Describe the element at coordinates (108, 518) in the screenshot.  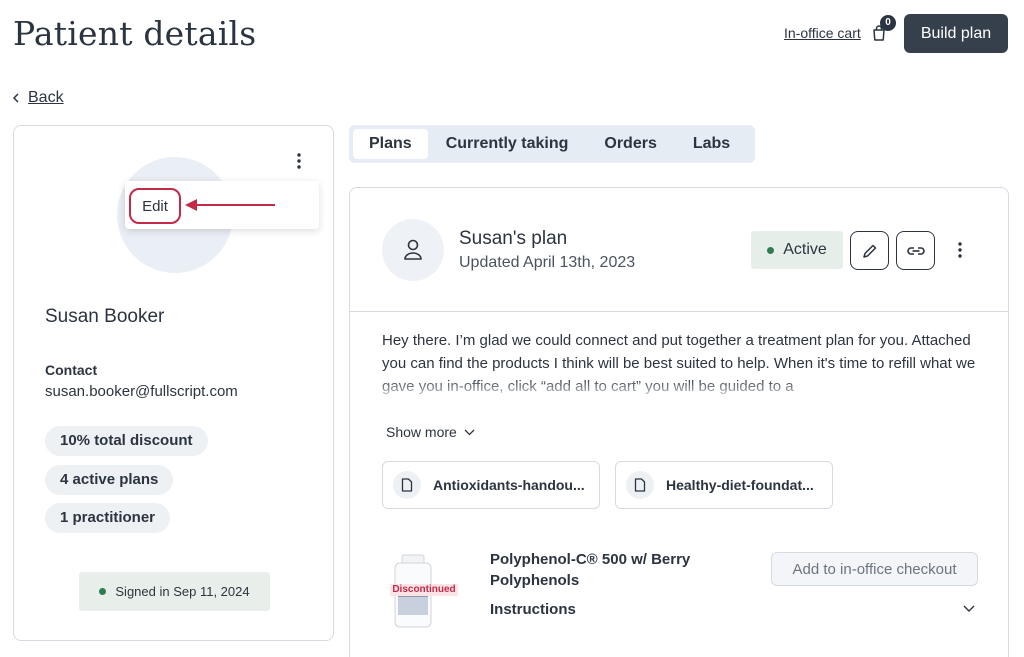
I see `practitioner-pill: 1 practitioner` at that location.